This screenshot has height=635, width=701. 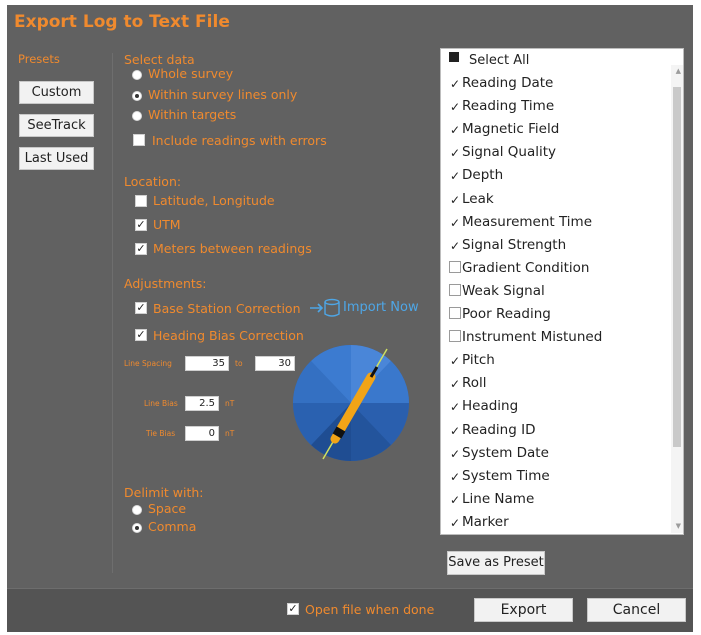 What do you see at coordinates (214, 200) in the screenshot?
I see `lat-long-label: Latitude, Longitude` at bounding box center [214, 200].